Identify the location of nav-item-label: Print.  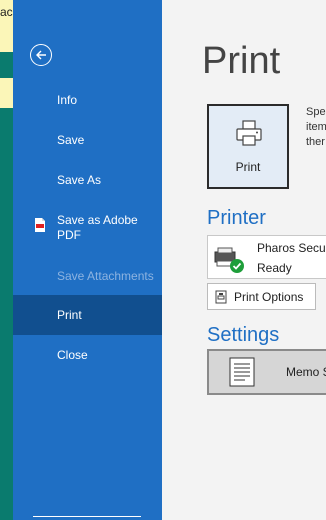
(69, 315).